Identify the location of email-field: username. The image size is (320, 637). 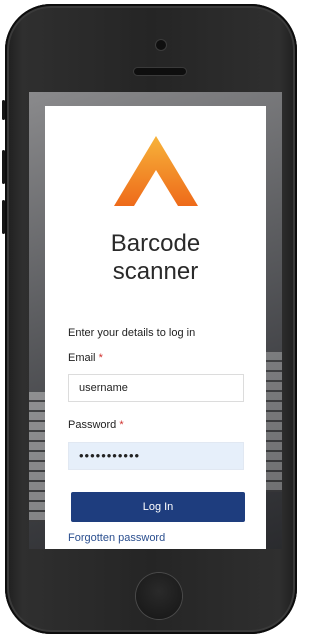
(156, 388).